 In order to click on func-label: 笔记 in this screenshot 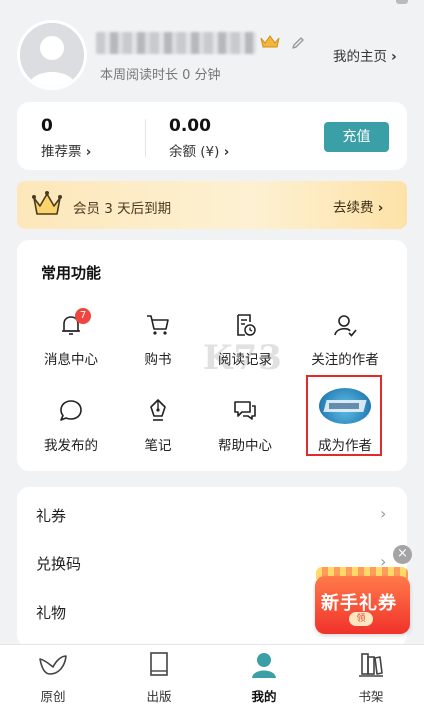, I will do `click(158, 446)`.